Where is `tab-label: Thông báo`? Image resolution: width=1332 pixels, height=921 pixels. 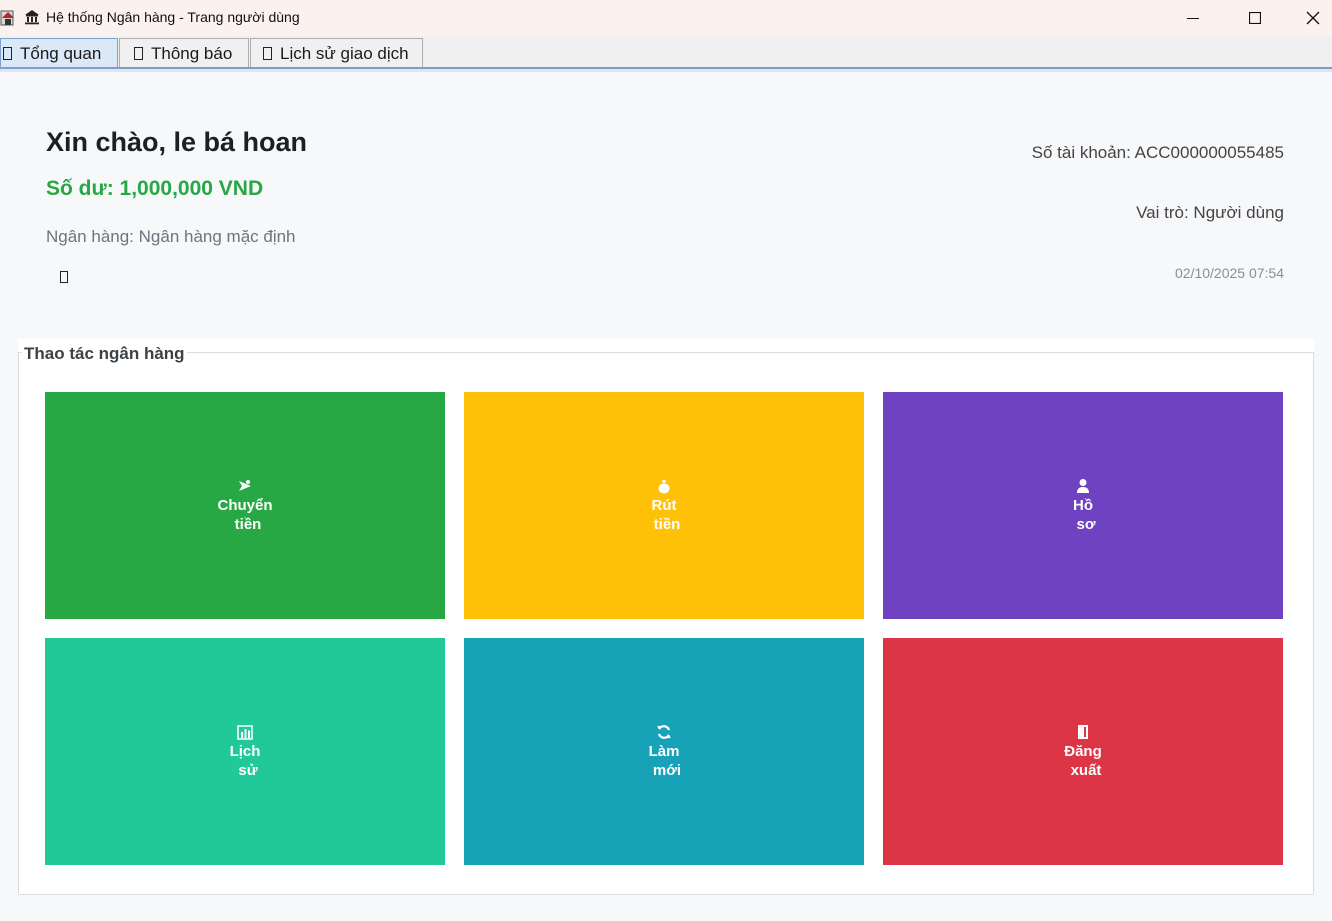
tab-label: Thông báo is located at coordinates (192, 53).